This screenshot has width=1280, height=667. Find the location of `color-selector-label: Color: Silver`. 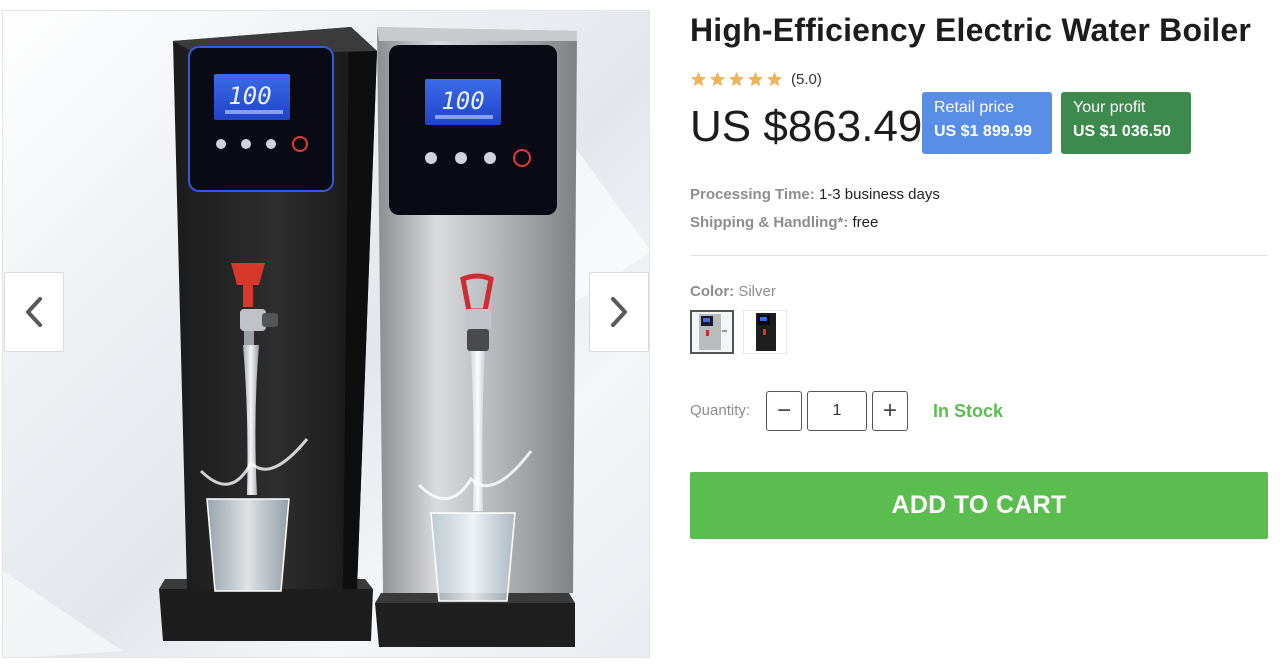

color-selector-label: Color: Silver is located at coordinates (733, 291).